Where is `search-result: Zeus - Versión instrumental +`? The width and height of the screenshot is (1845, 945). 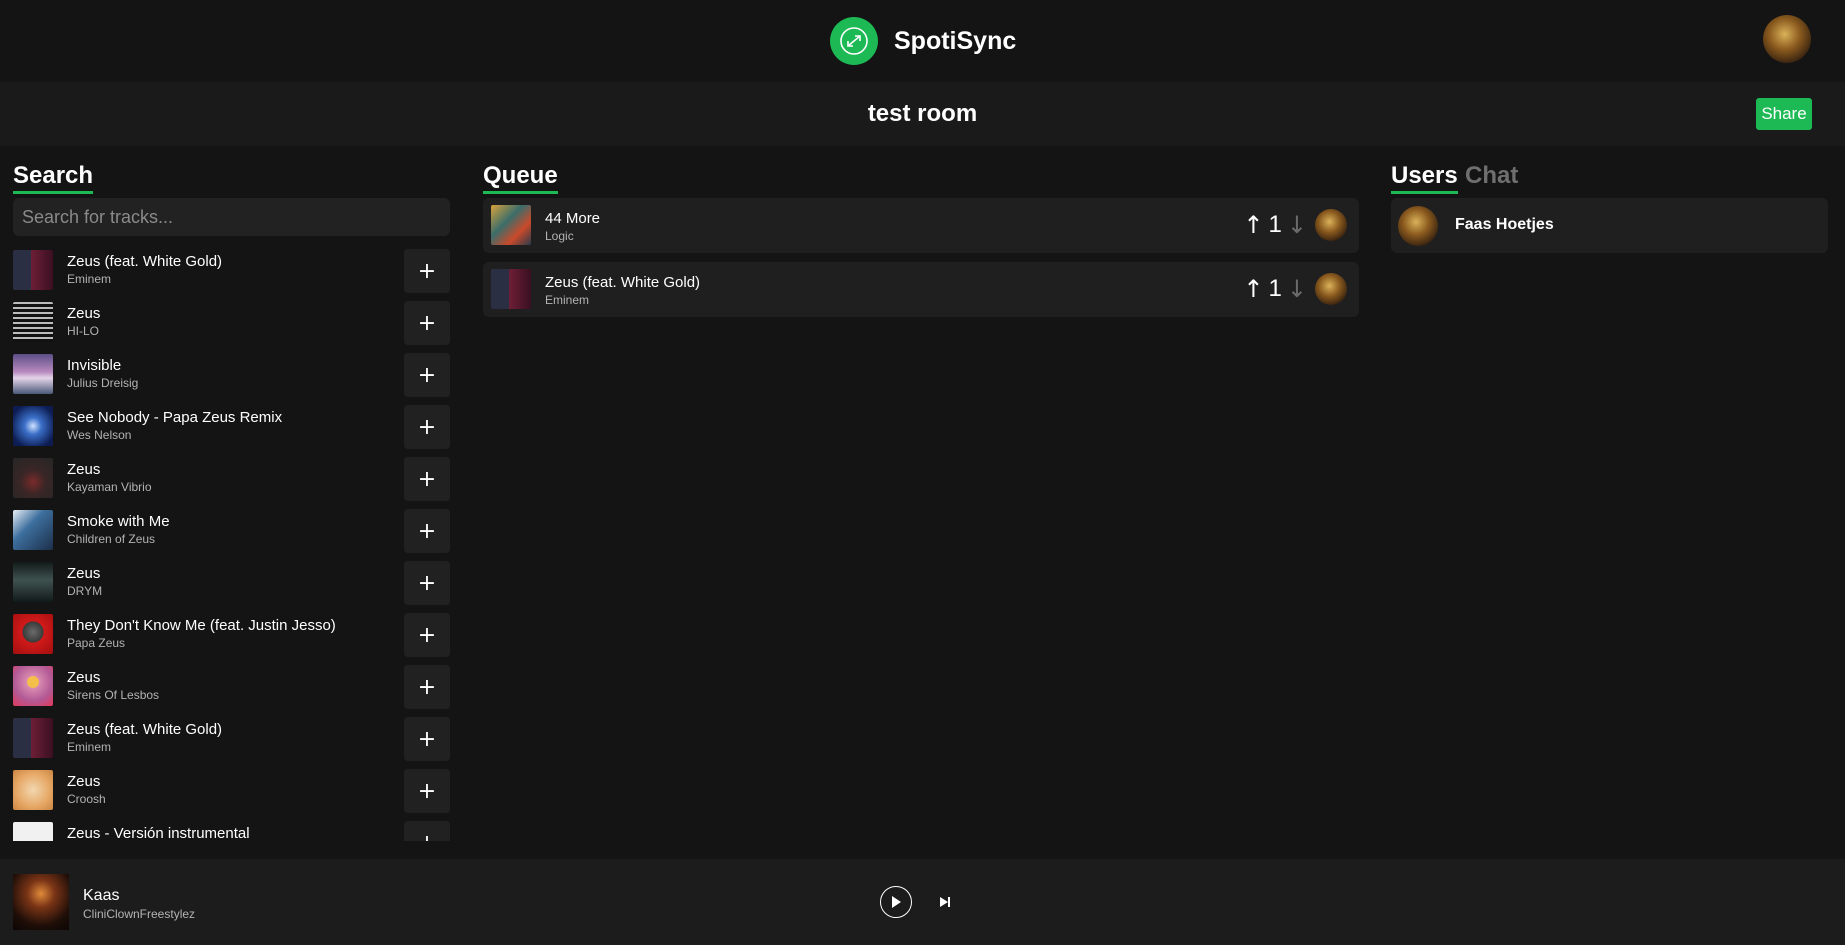
search-result: Zeus - Versión instrumental + is located at coordinates (231, 829).